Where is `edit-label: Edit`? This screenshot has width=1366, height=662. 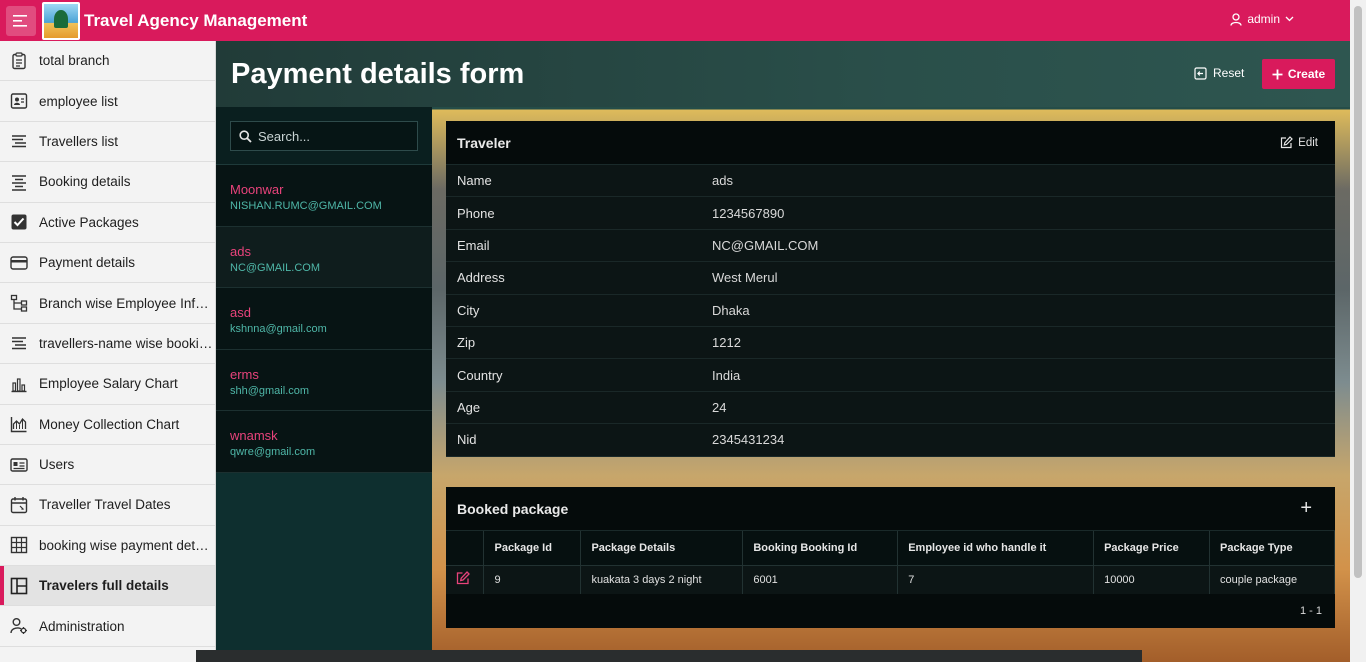
edit-label: Edit is located at coordinates (1308, 142).